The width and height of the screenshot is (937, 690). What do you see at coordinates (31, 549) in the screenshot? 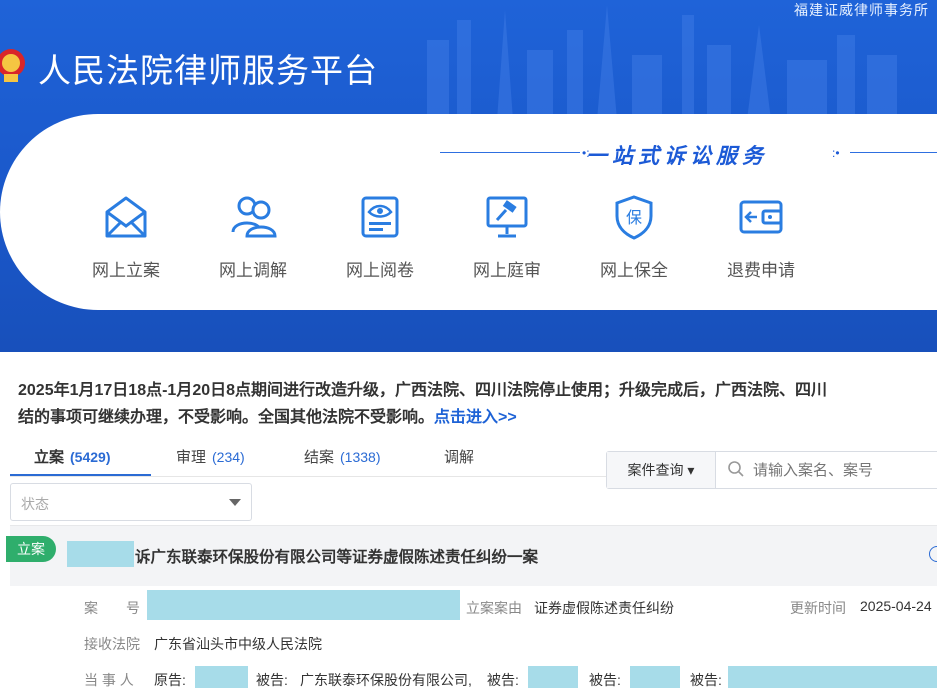
I see `case-status-badge: 立案` at bounding box center [31, 549].